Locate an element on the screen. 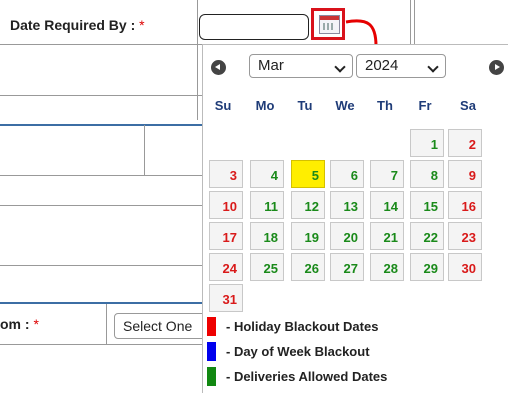  calendar-day: 16 is located at coordinates (465, 205).